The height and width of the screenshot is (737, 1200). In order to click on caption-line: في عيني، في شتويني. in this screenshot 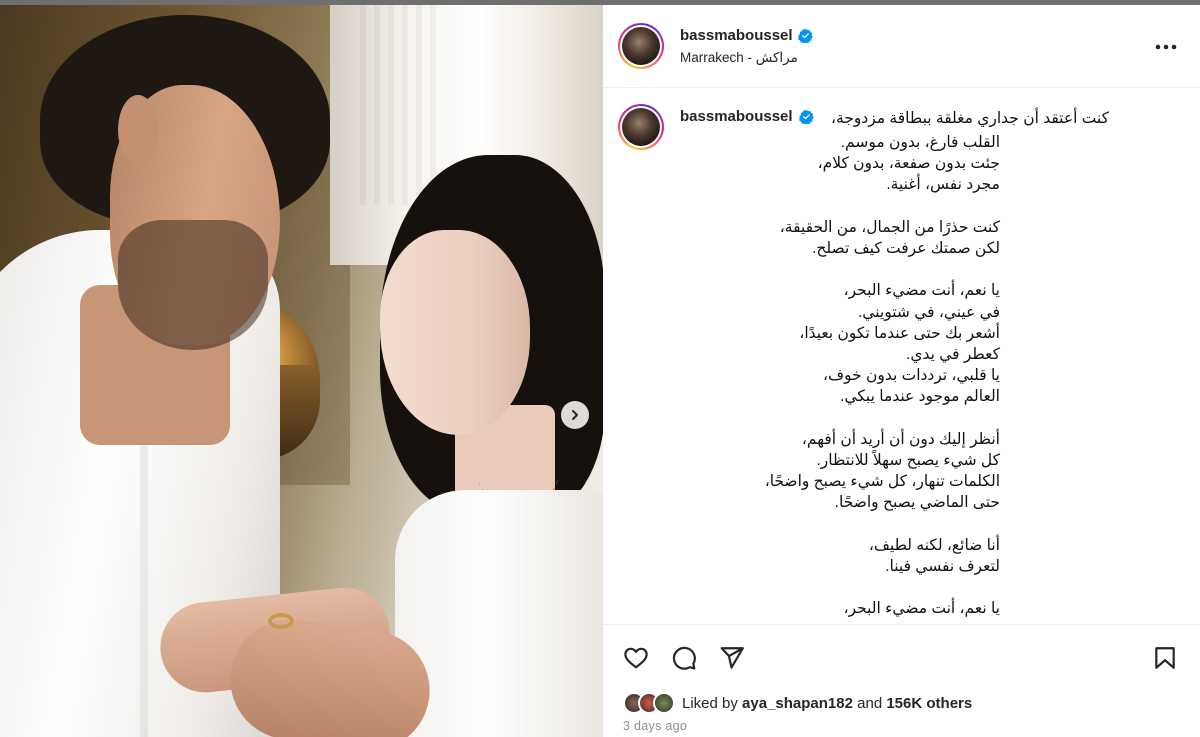, I will do `click(929, 312)`.